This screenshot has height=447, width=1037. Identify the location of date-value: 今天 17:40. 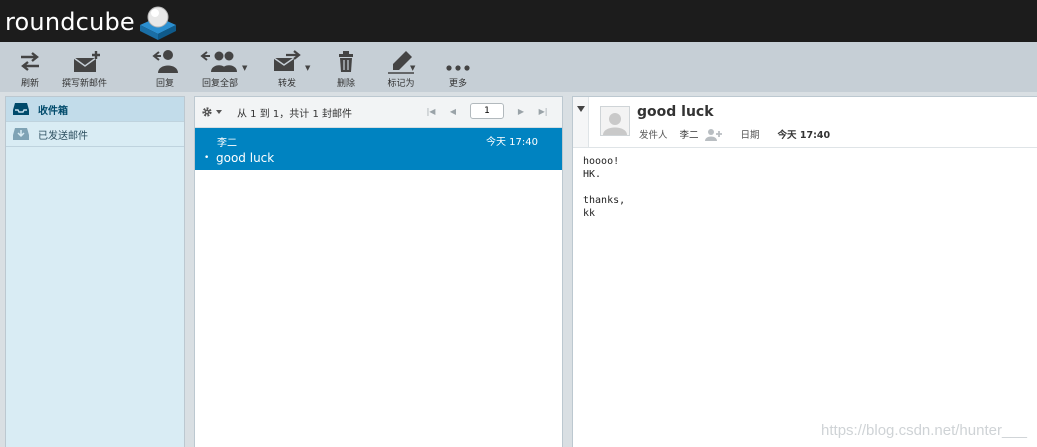
(804, 135).